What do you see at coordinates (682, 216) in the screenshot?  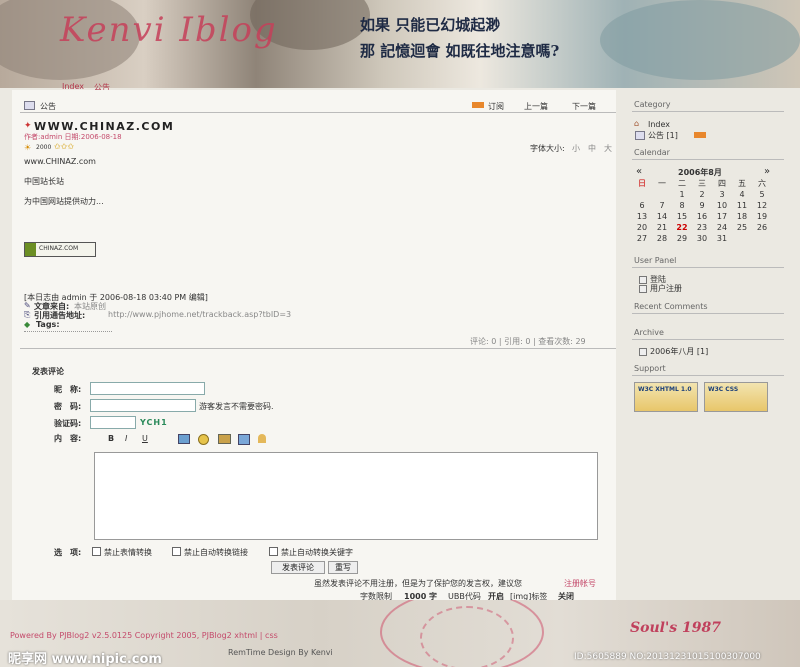 I see `calendar-day: 15` at bounding box center [682, 216].